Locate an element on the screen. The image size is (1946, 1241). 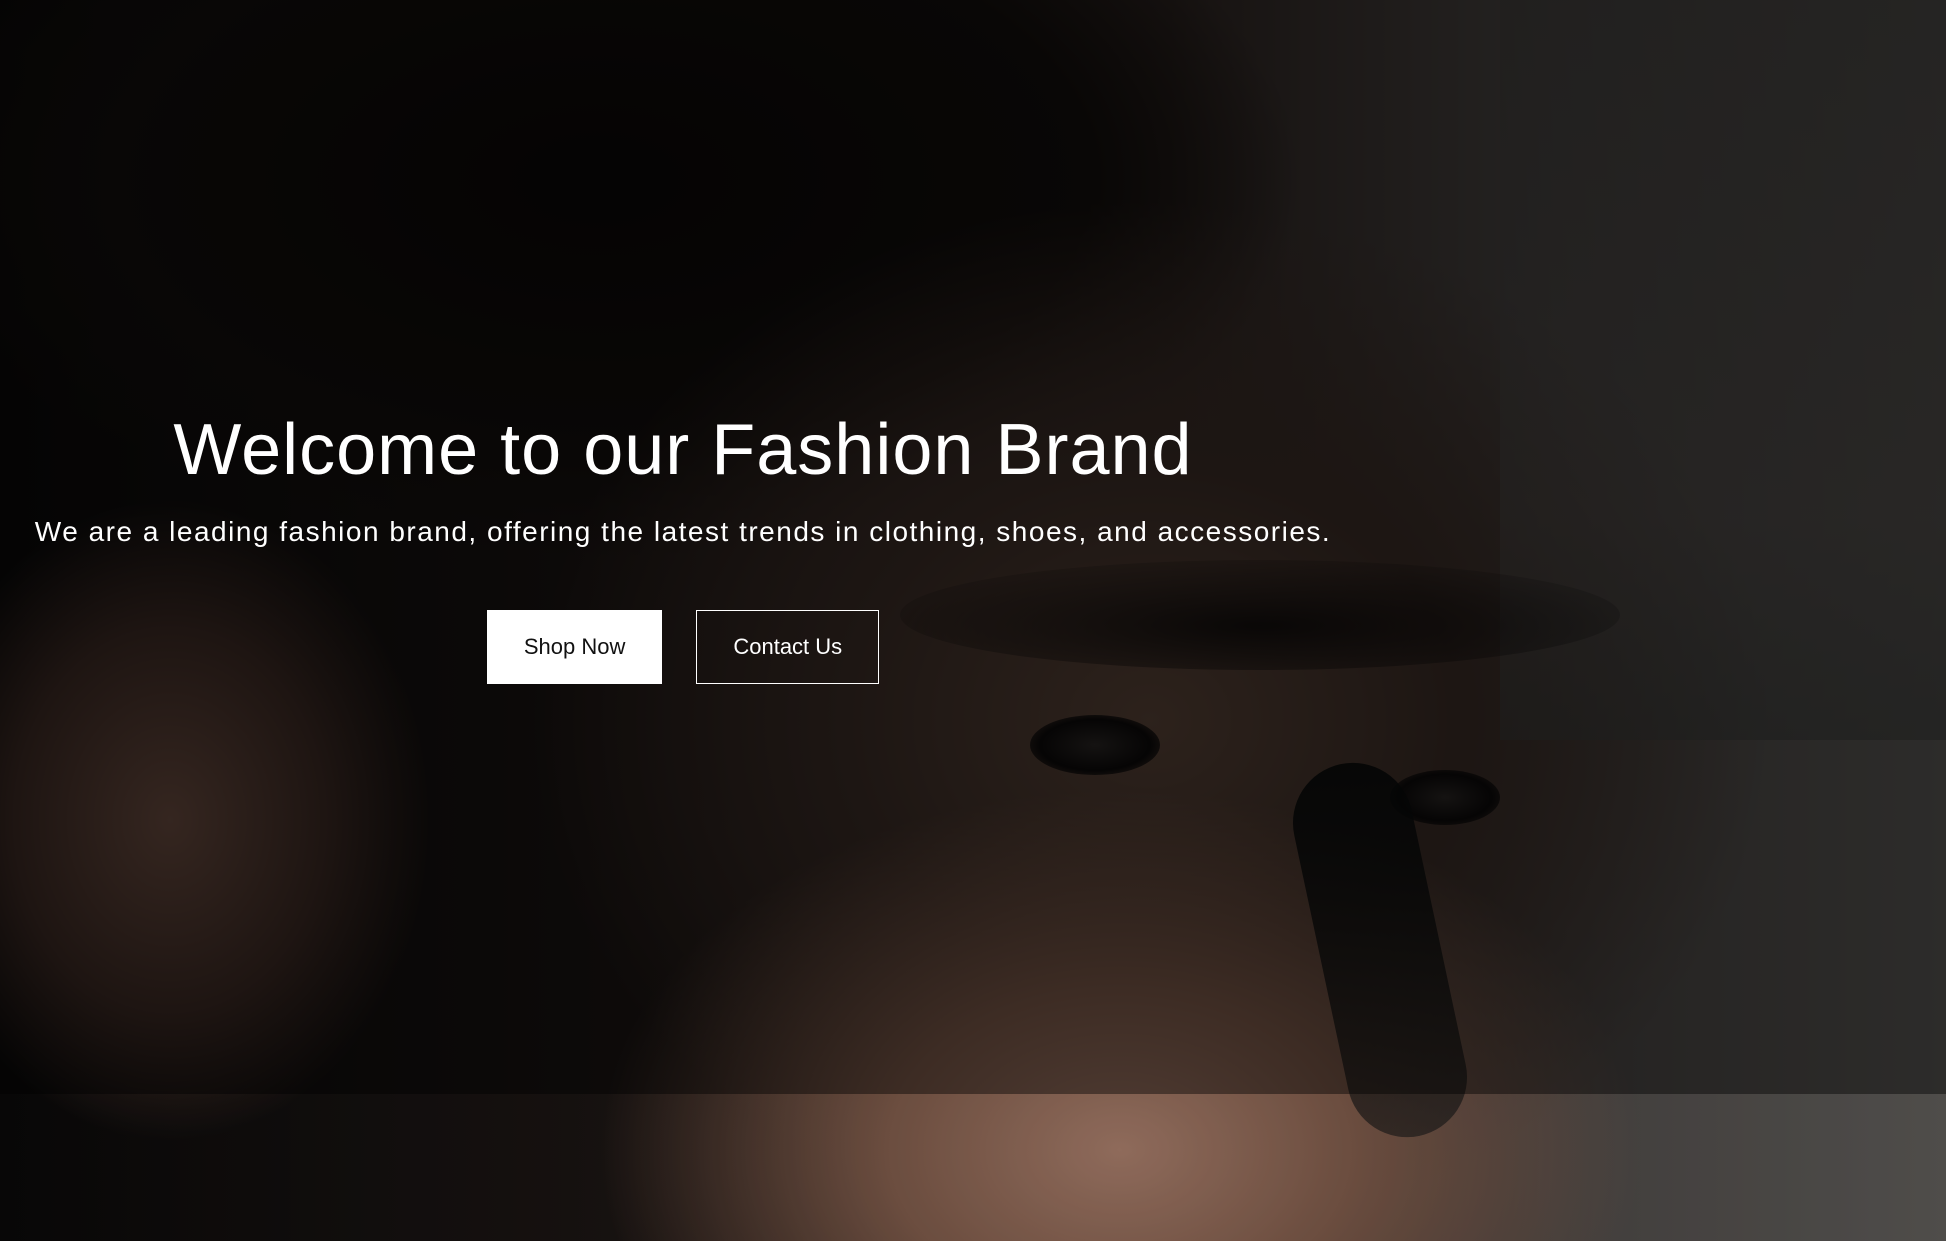
hero-title: Welcome to our Fashion Brand is located at coordinates (683, 450).